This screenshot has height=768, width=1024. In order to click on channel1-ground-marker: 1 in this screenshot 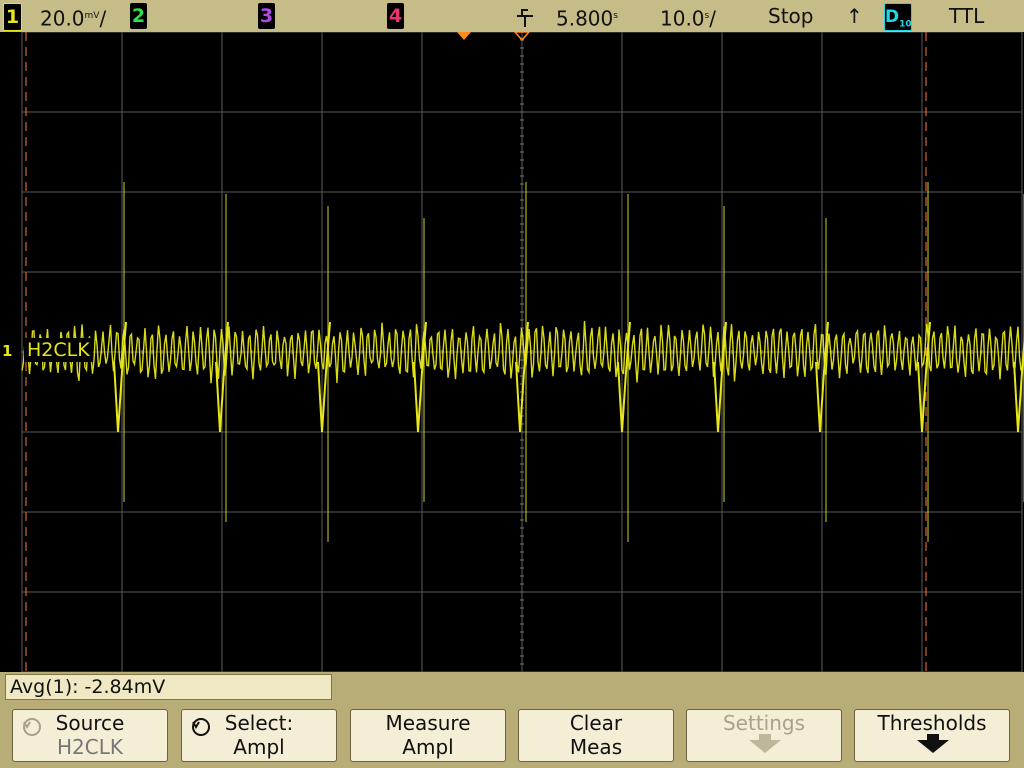, I will do `click(7, 351)`.